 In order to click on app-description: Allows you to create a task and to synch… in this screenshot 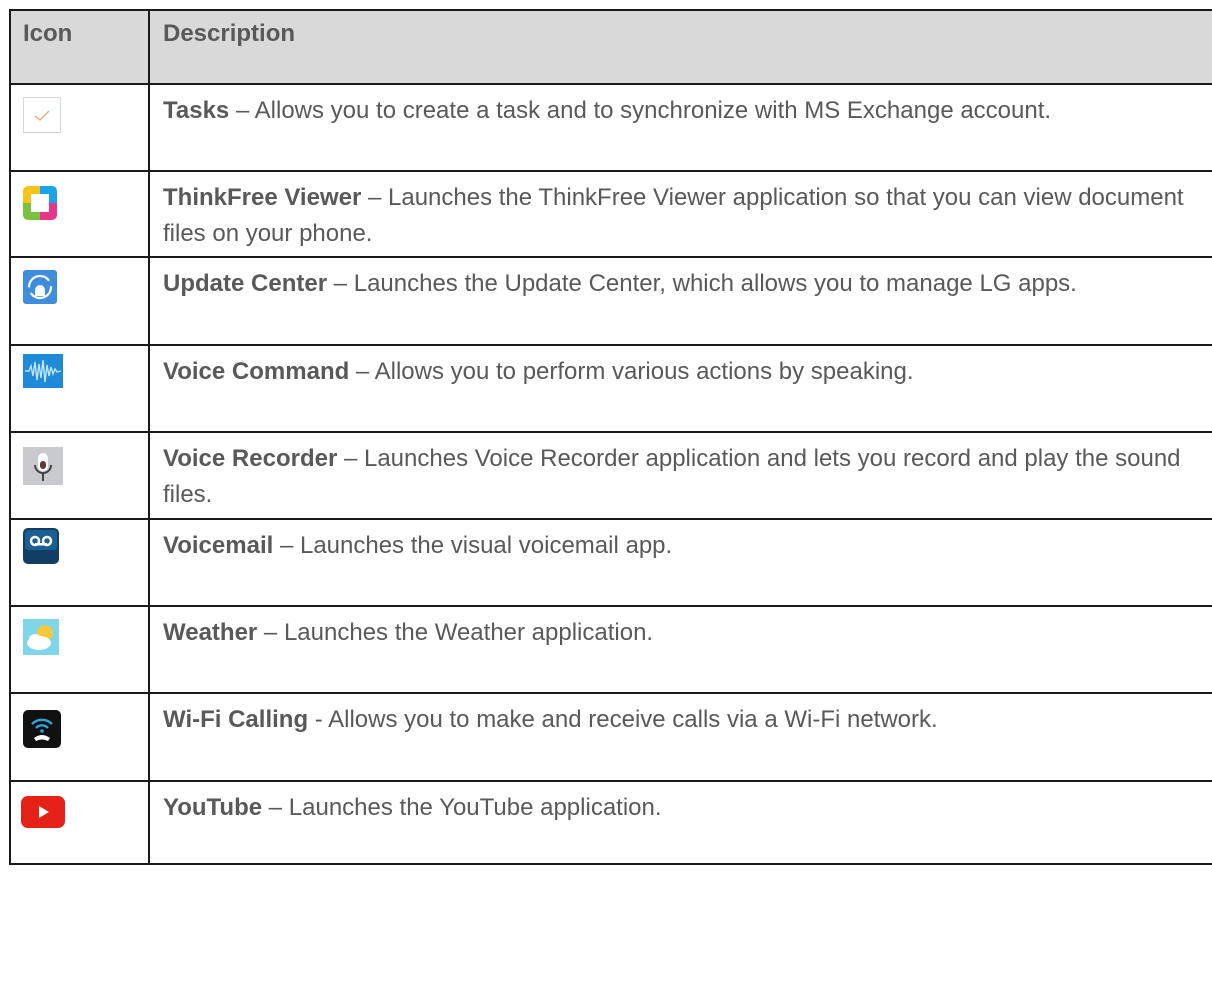, I will do `click(653, 110)`.